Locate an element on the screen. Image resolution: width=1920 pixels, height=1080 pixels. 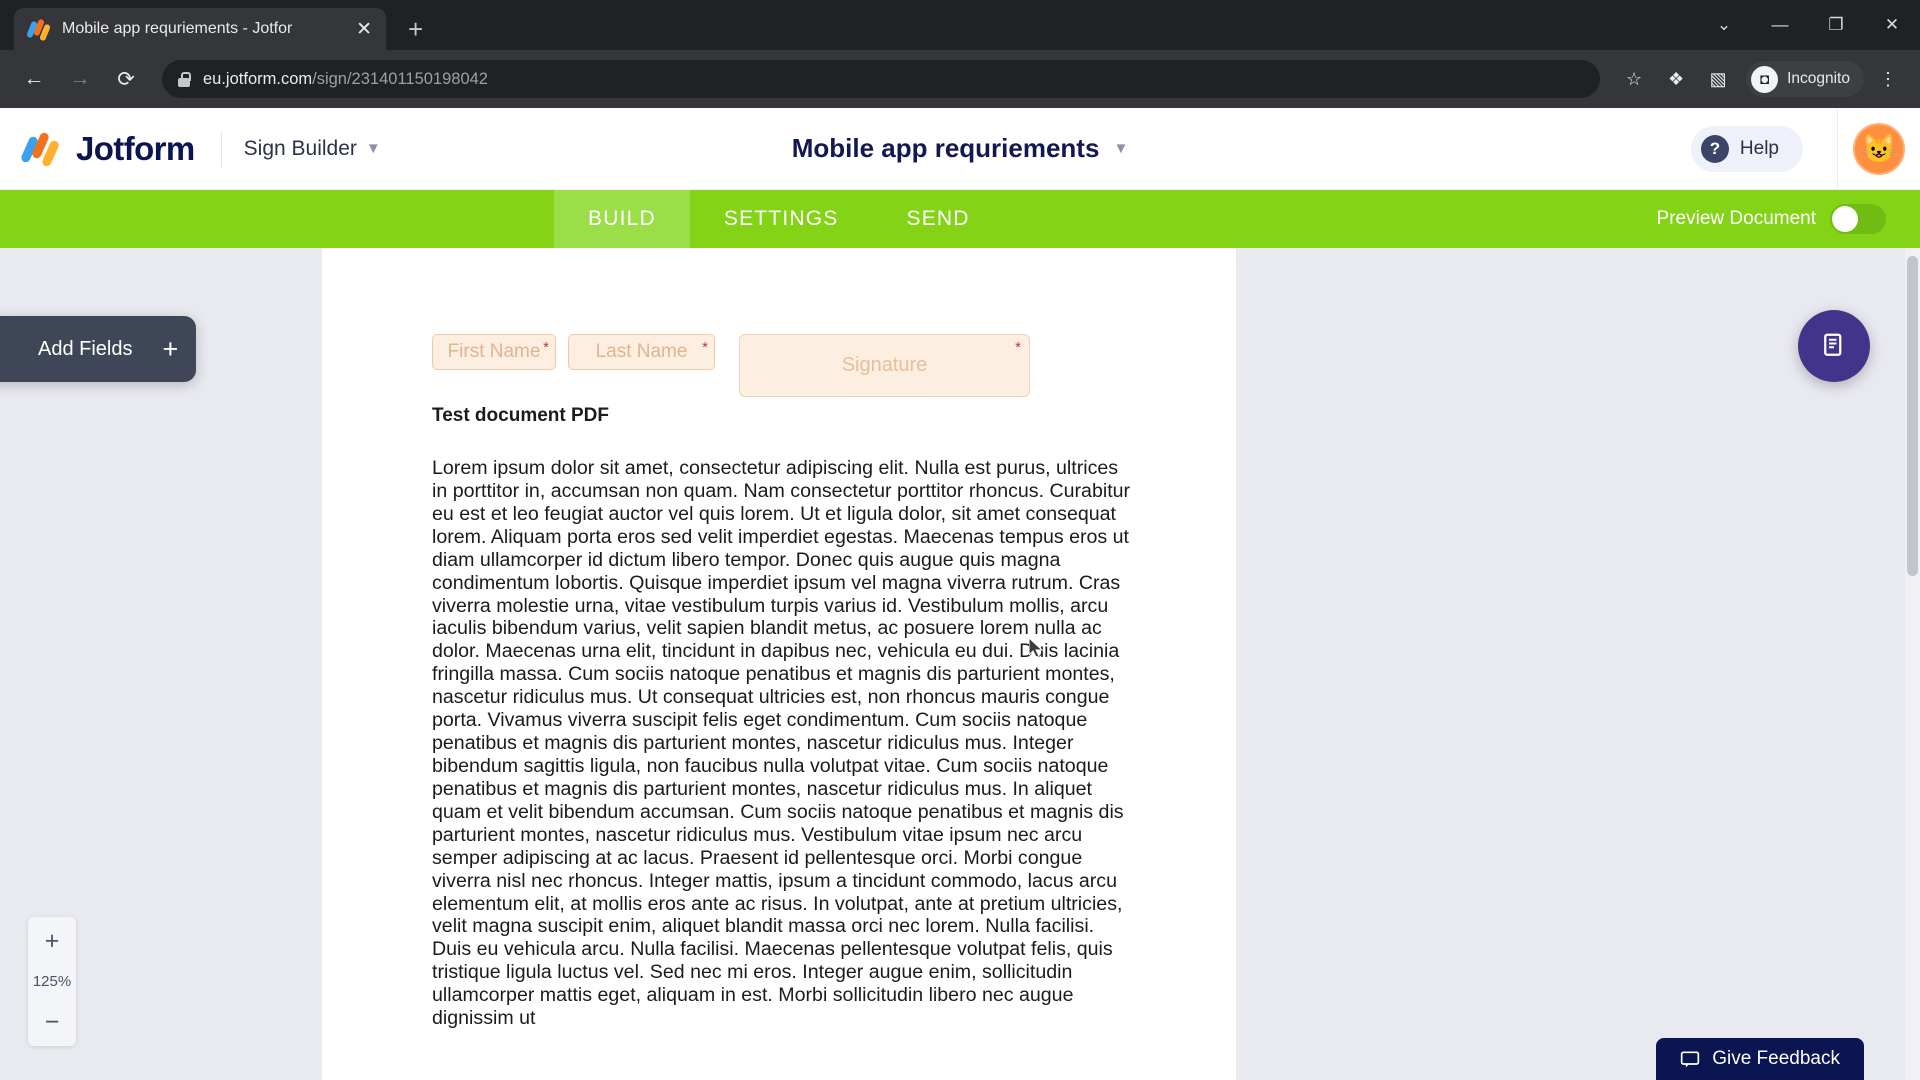
add-fields-button: Add Fields + is located at coordinates (98, 349).